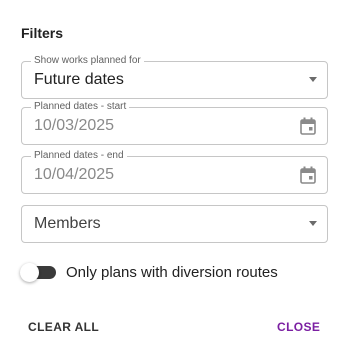 Image resolution: width=350 pixels, height=363 pixels. What do you see at coordinates (74, 126) in the screenshot?
I see `start-date-value: 10/03/2025` at bounding box center [74, 126].